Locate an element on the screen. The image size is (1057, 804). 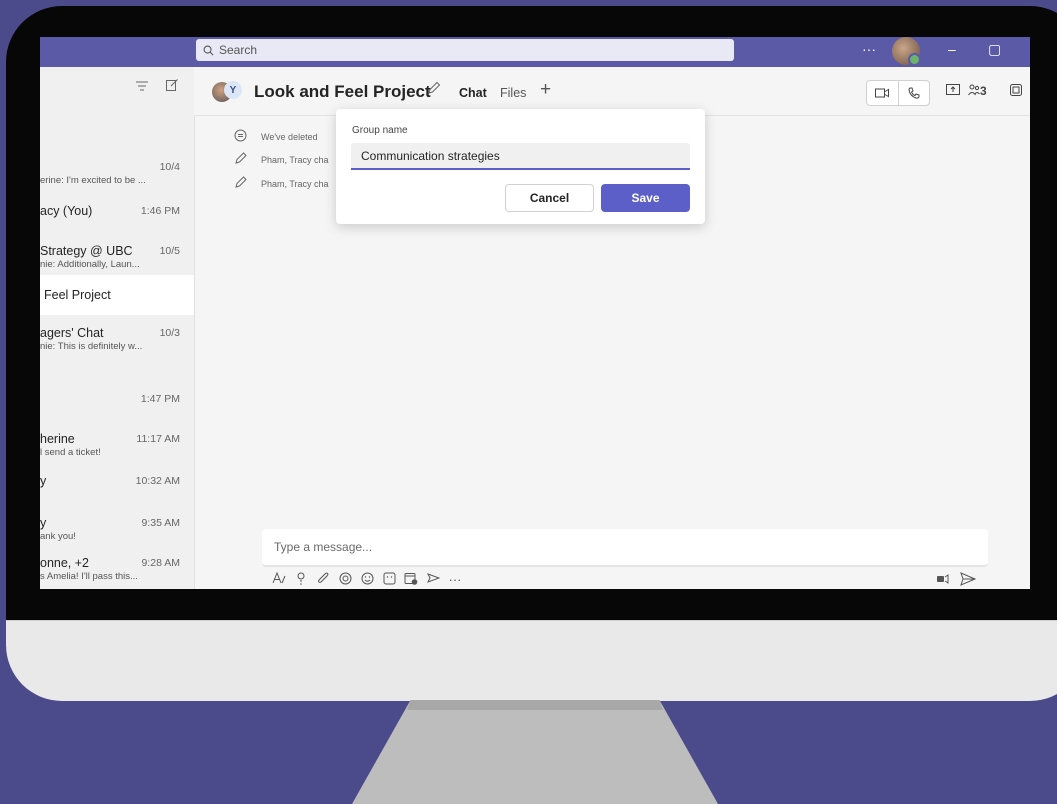
rename-group-dialog: Group name Cancel Save is located at coordinates (520, 166).